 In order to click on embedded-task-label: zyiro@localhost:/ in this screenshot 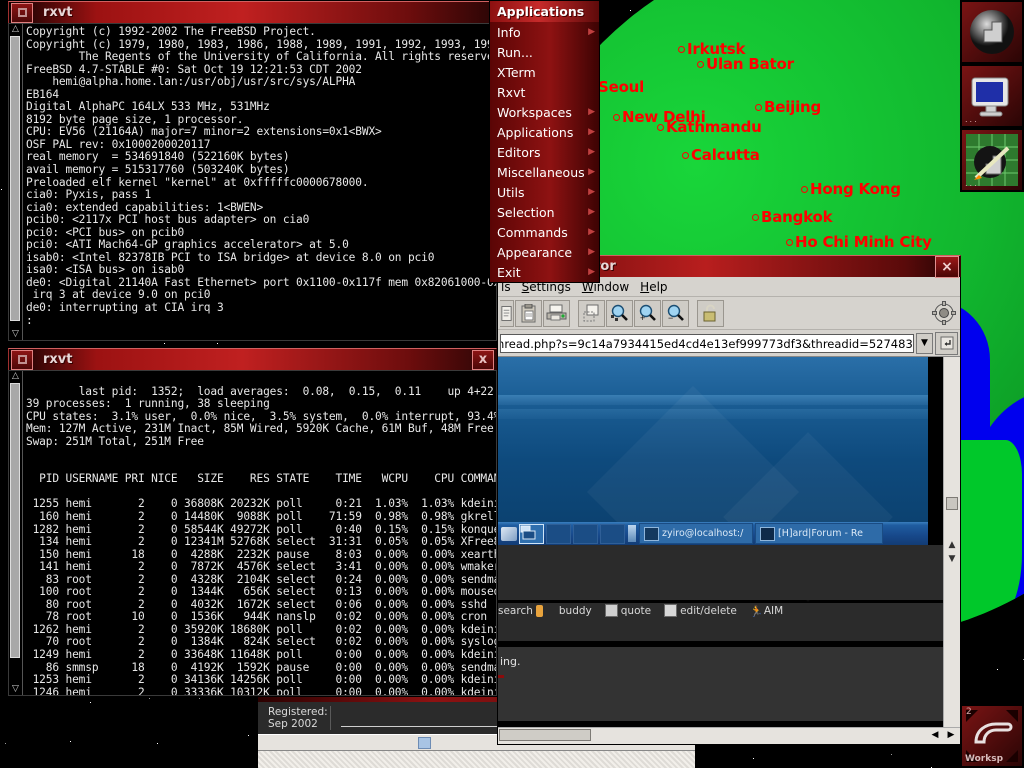, I will do `click(703, 533)`.